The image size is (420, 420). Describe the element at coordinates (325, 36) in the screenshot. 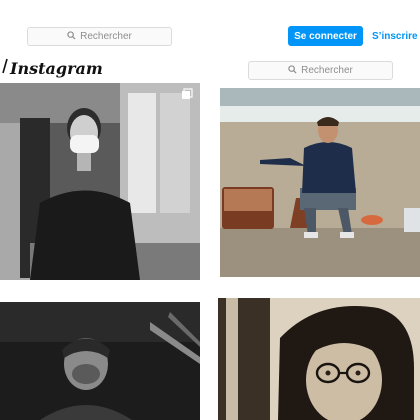

I see `login-button: Se connecter` at that location.